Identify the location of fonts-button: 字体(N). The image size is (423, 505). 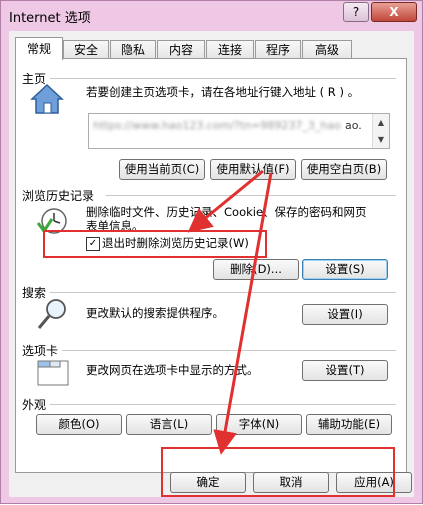
(259, 424).